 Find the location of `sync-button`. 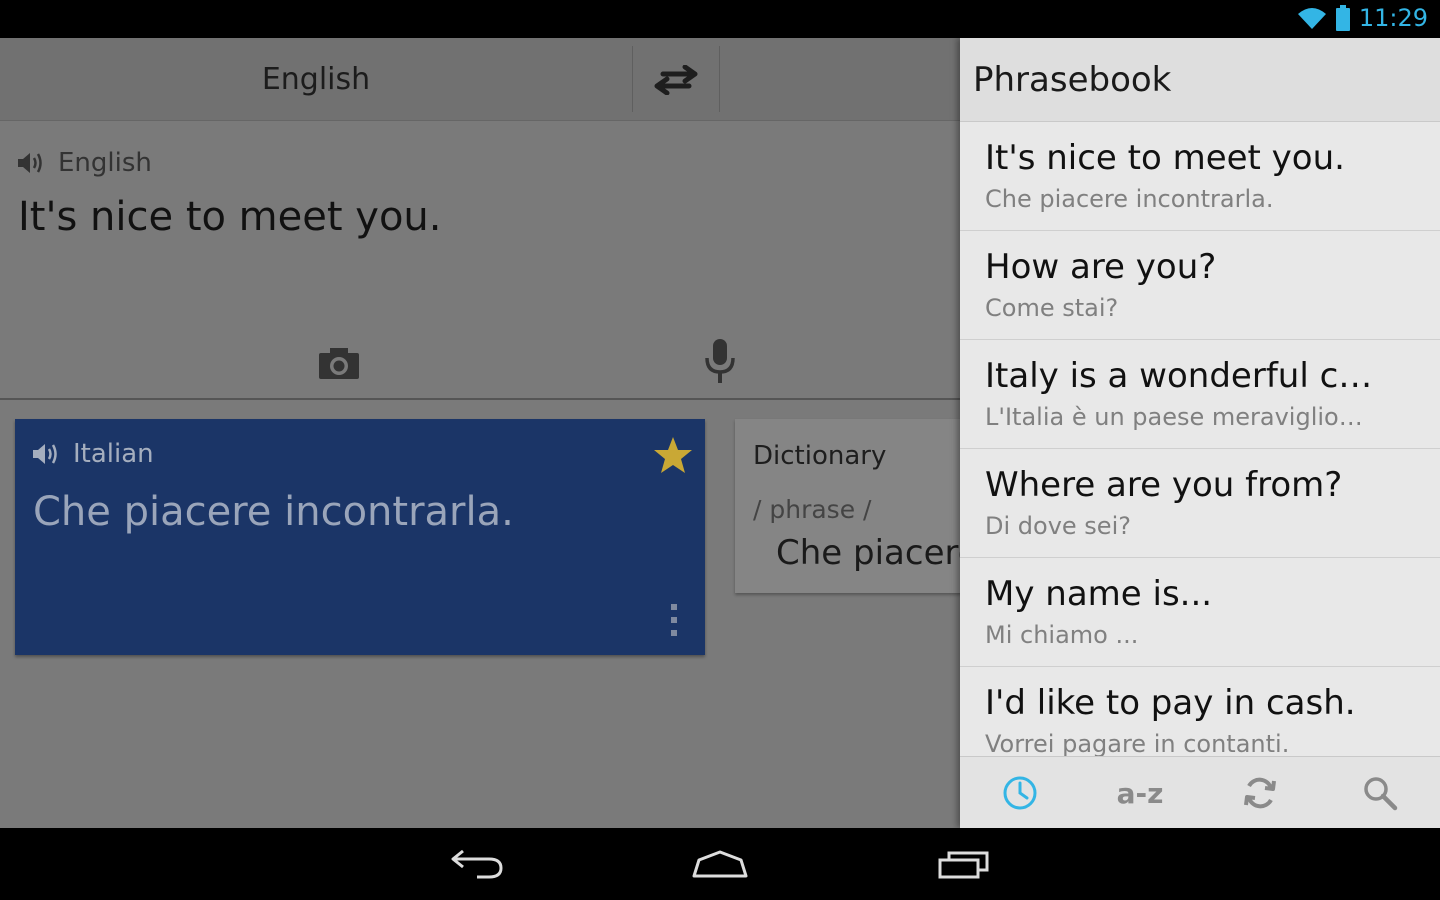

sync-button is located at coordinates (1260, 792).